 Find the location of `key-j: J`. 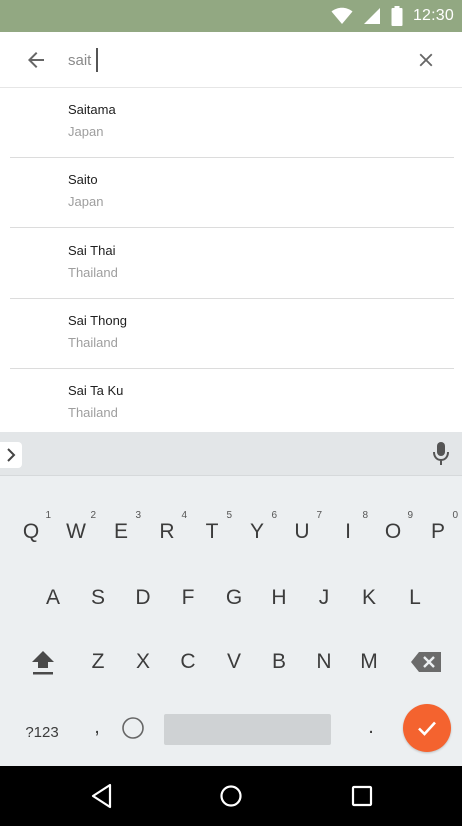

key-j: J is located at coordinates (324, 598).